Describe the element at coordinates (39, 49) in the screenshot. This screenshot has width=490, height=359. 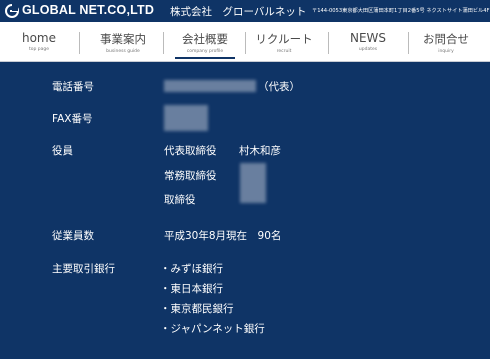
I see `nav-item-sublabel: top page` at that location.